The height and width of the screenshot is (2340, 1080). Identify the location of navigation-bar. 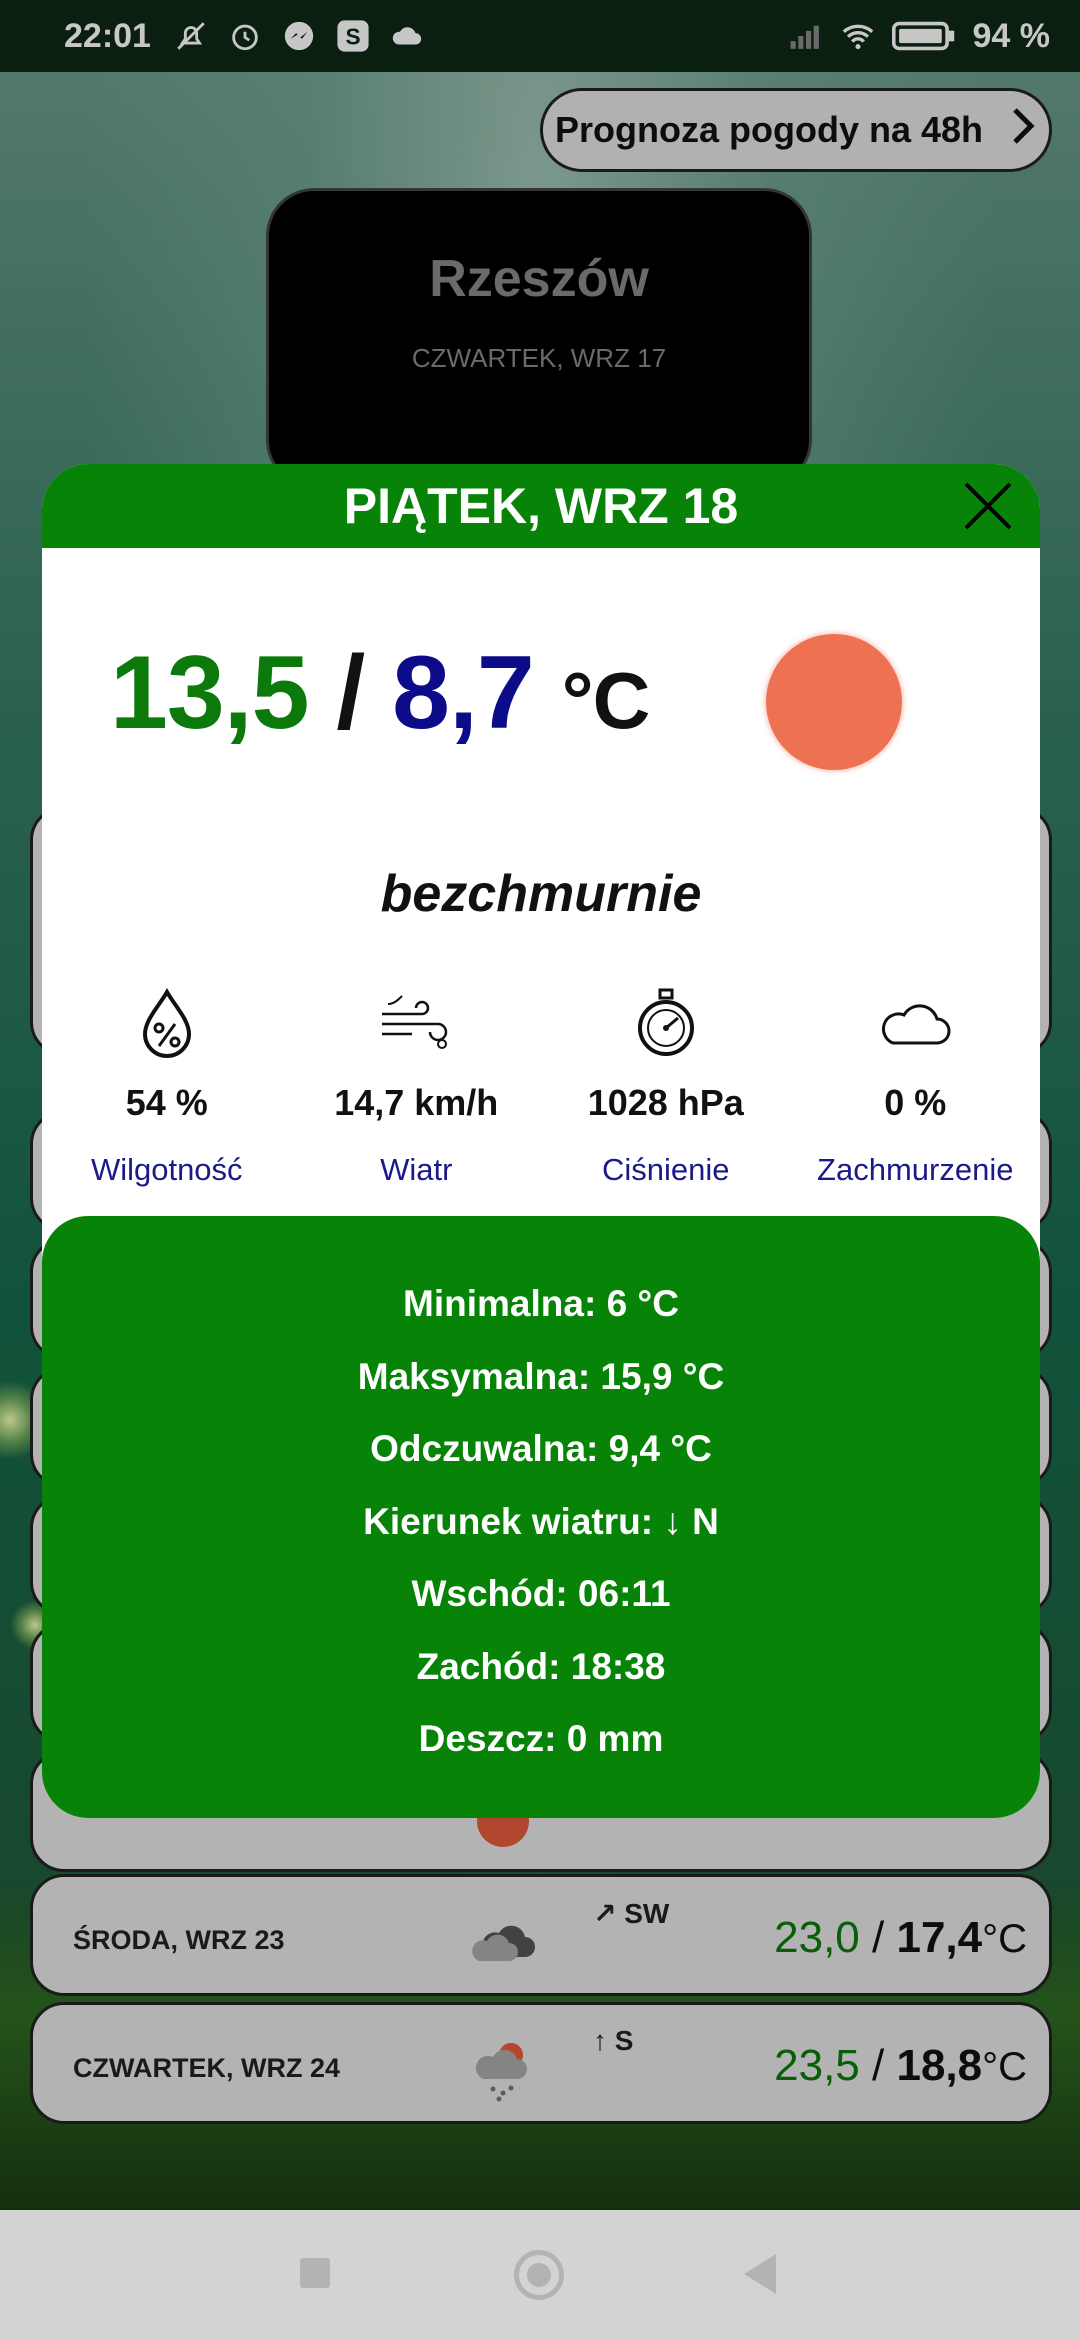
(540, 2275).